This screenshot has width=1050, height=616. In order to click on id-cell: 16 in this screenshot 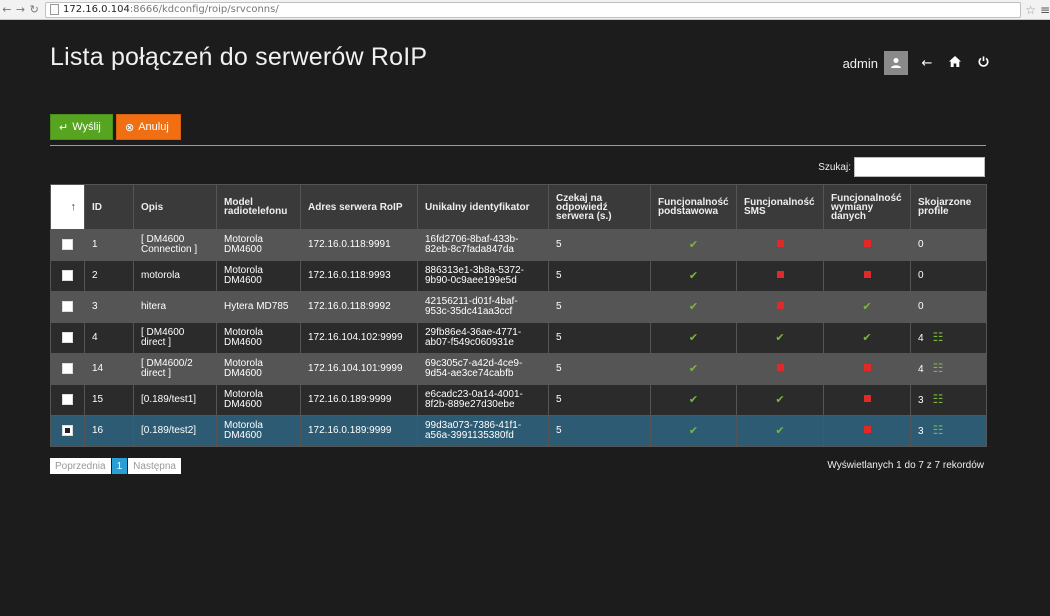, I will do `click(109, 431)`.